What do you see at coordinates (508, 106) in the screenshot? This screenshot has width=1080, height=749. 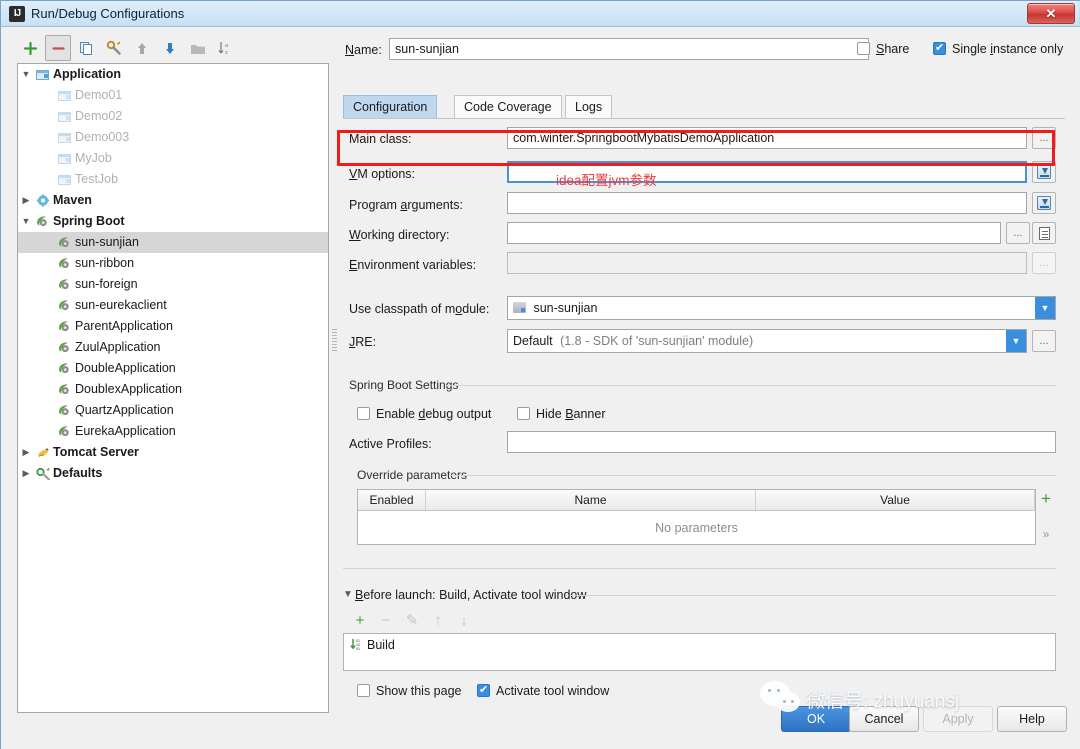 I see `tab-code-coverage: Code Coverage` at bounding box center [508, 106].